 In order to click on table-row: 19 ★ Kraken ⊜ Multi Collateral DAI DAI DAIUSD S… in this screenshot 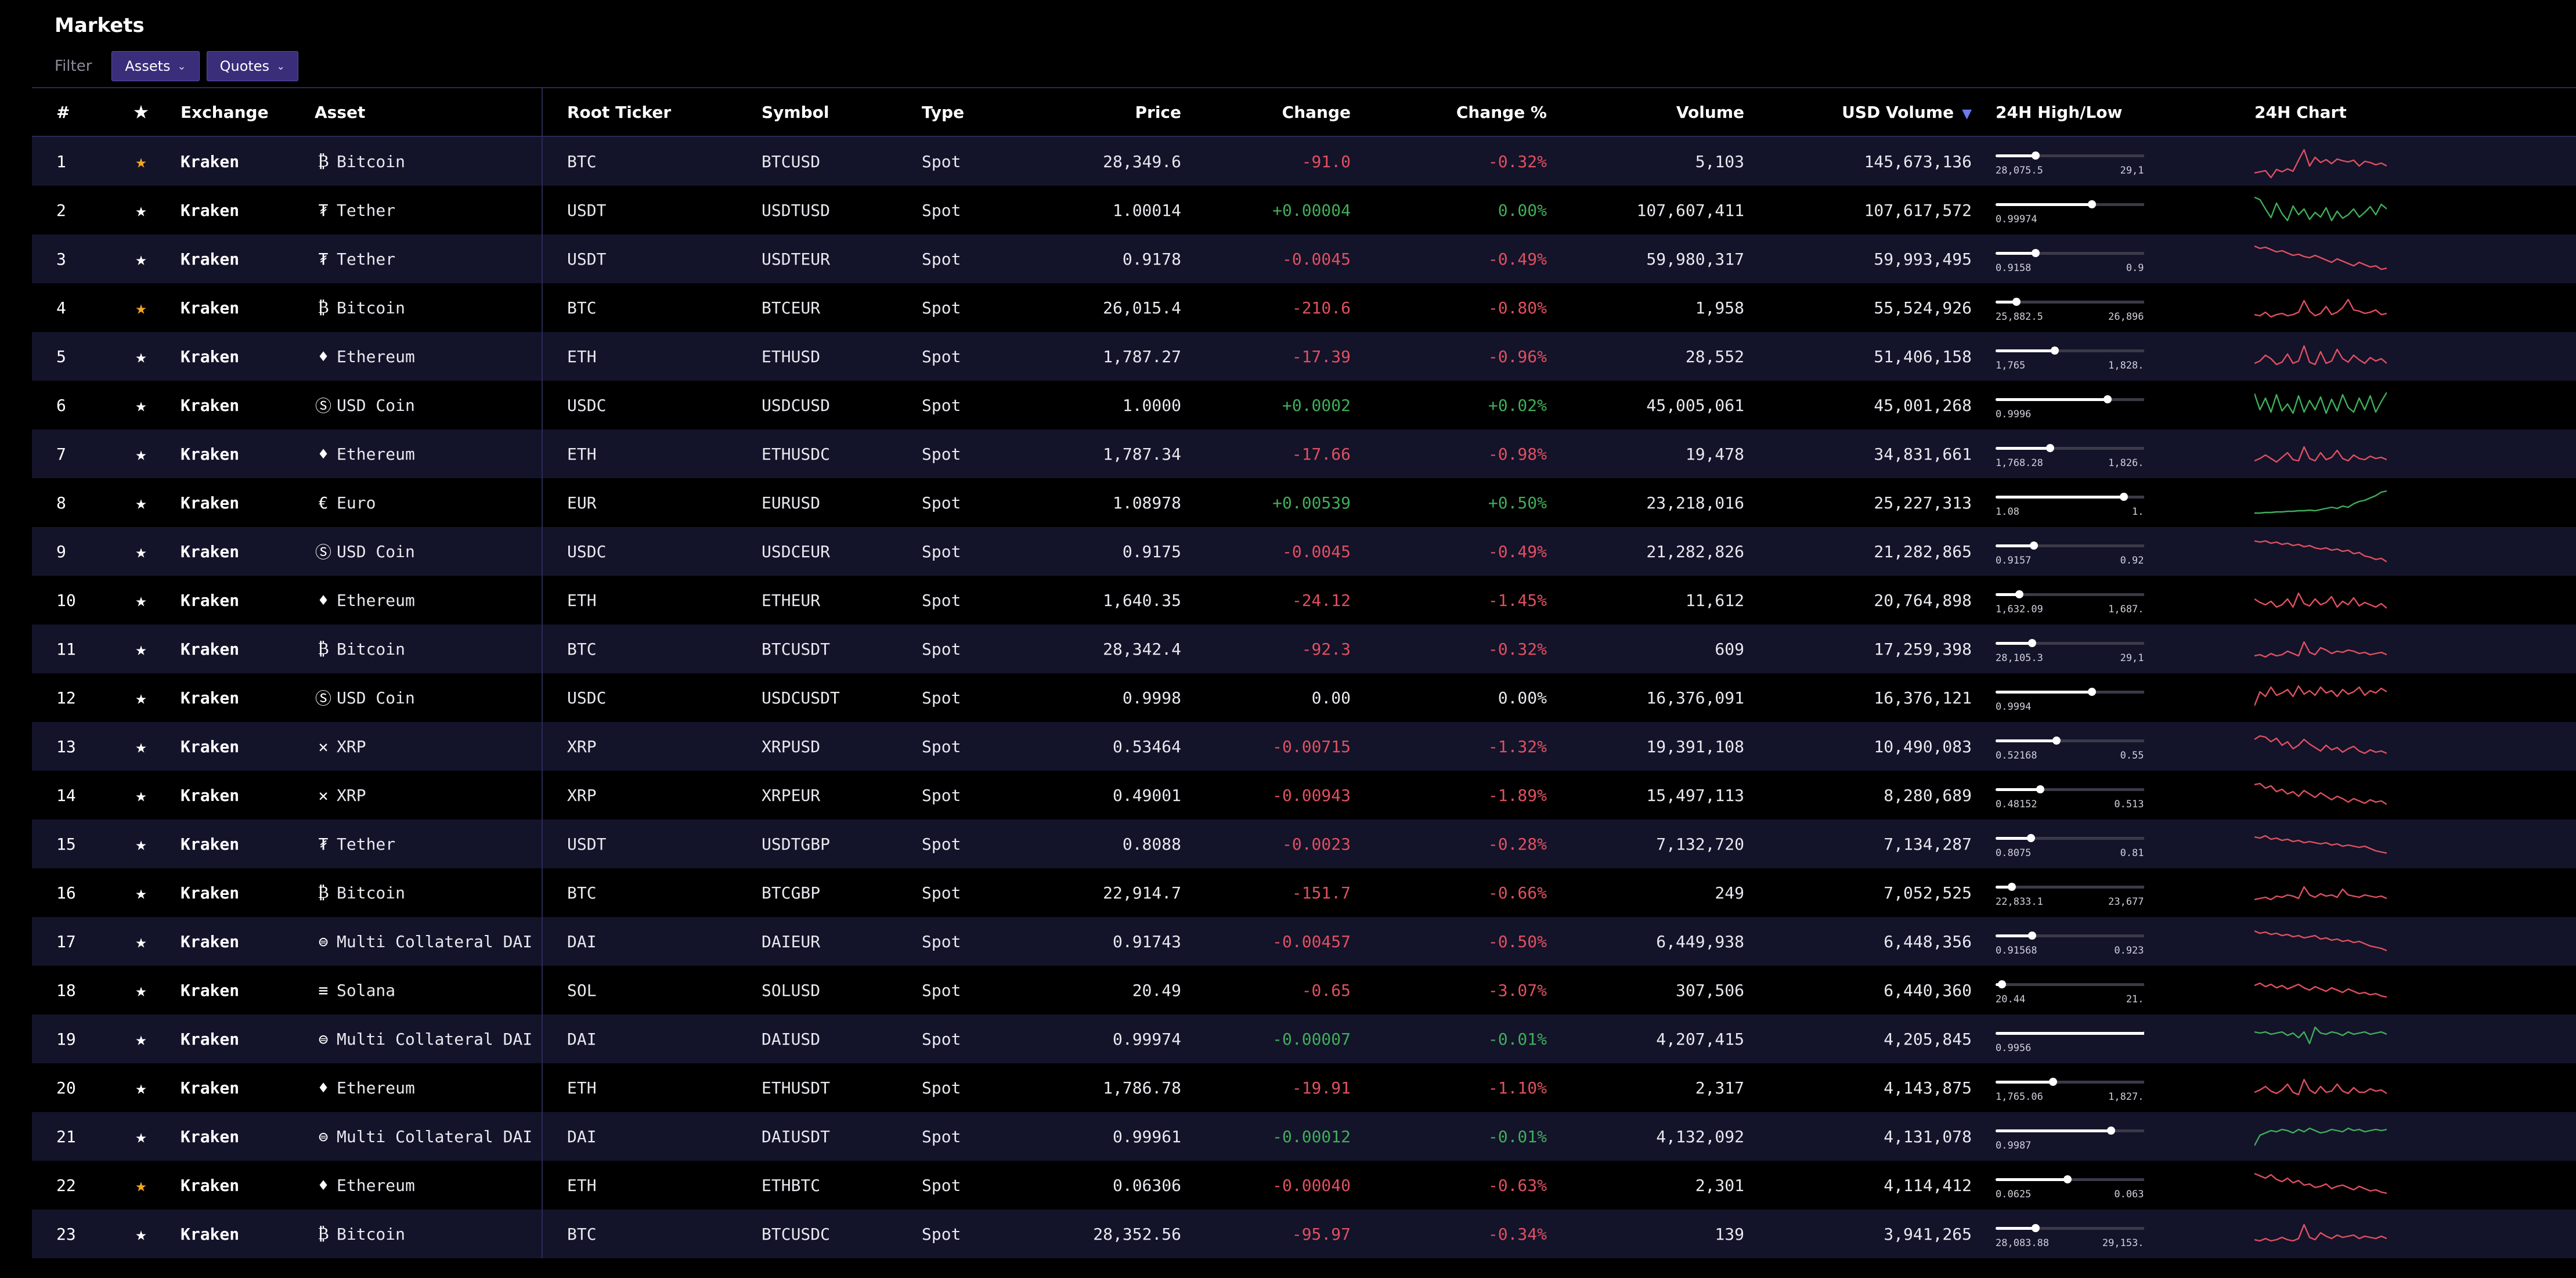, I will do `click(1304, 1039)`.